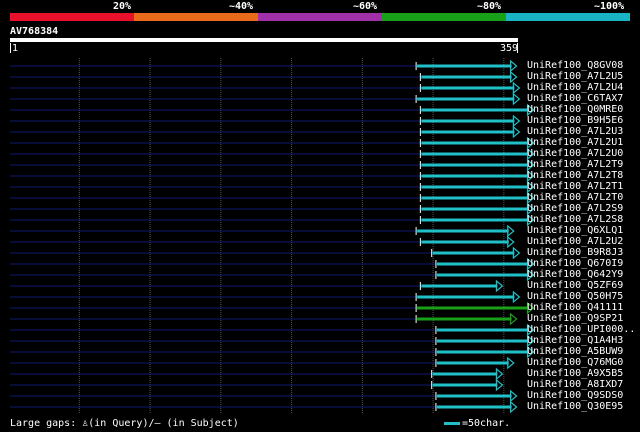  Describe the element at coordinates (575, 175) in the screenshot. I see `hit-label: UniRef100_A7L2T8` at that location.